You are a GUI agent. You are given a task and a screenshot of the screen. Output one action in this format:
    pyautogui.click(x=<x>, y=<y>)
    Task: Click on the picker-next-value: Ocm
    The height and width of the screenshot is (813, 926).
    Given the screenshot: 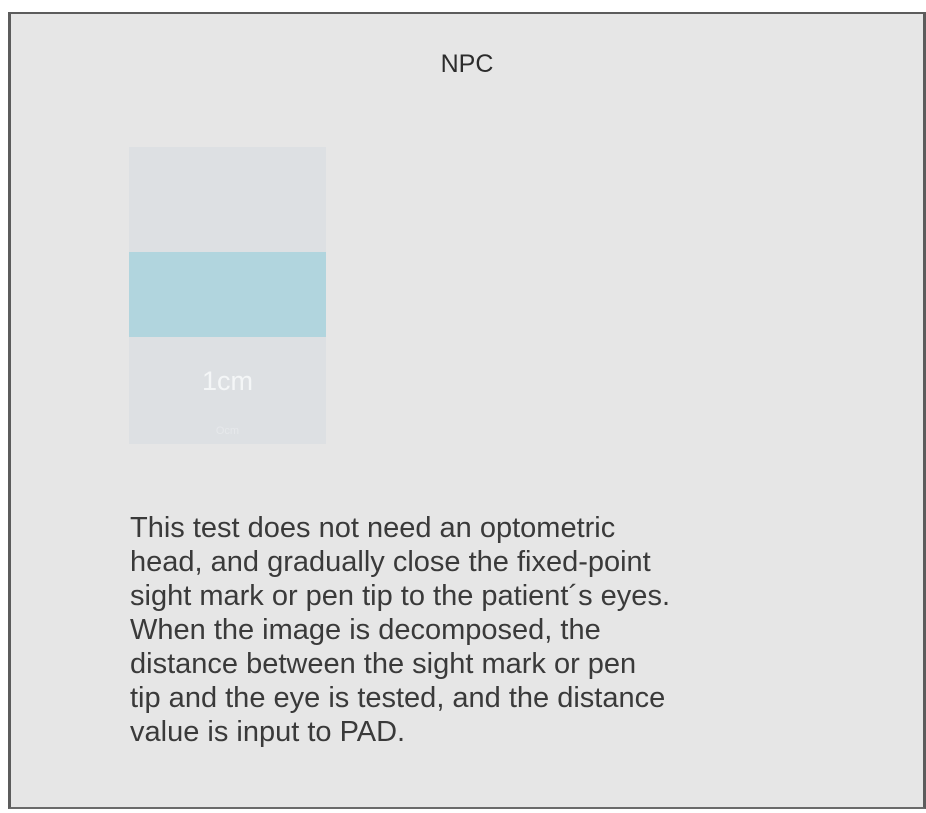 What is the action you would take?
    pyautogui.click(x=227, y=431)
    